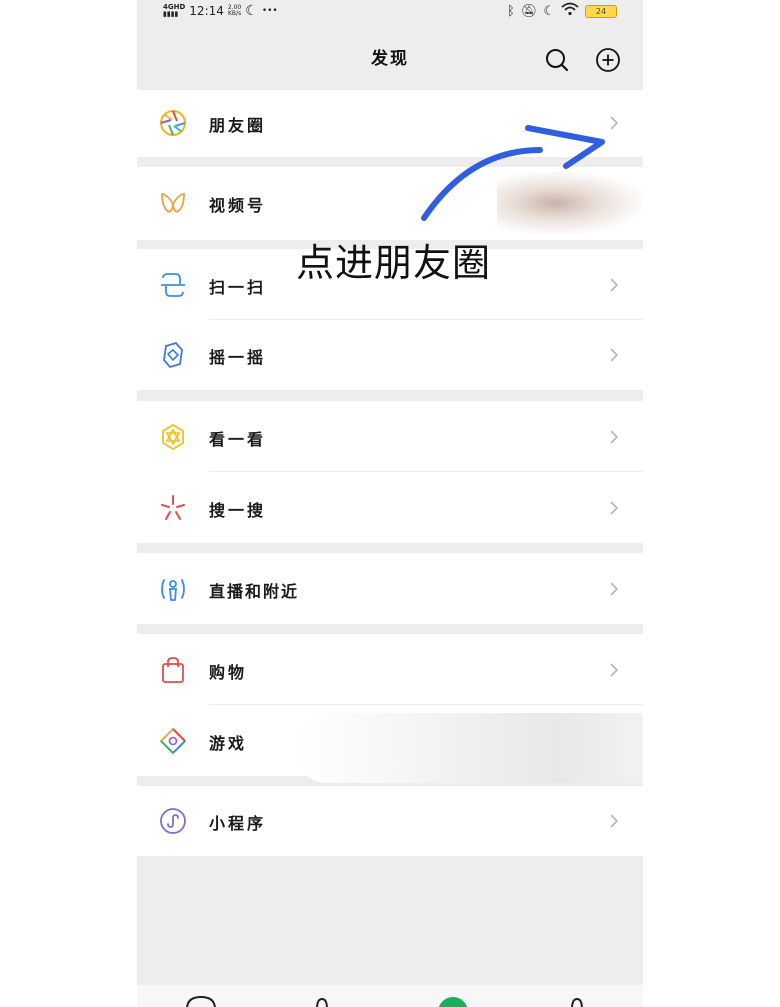 The image size is (780, 1007). What do you see at coordinates (238, 823) in the screenshot?
I see `menu-item-label: 小程序` at bounding box center [238, 823].